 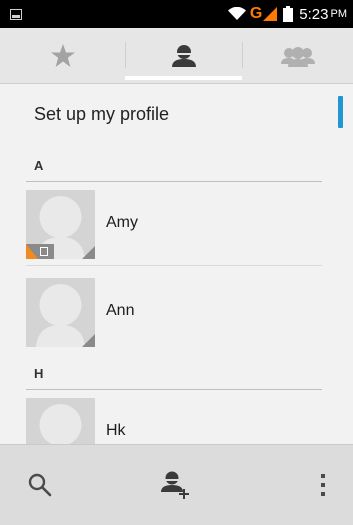 What do you see at coordinates (176, 14) in the screenshot?
I see `status-bar: G 5:23 PM` at bounding box center [176, 14].